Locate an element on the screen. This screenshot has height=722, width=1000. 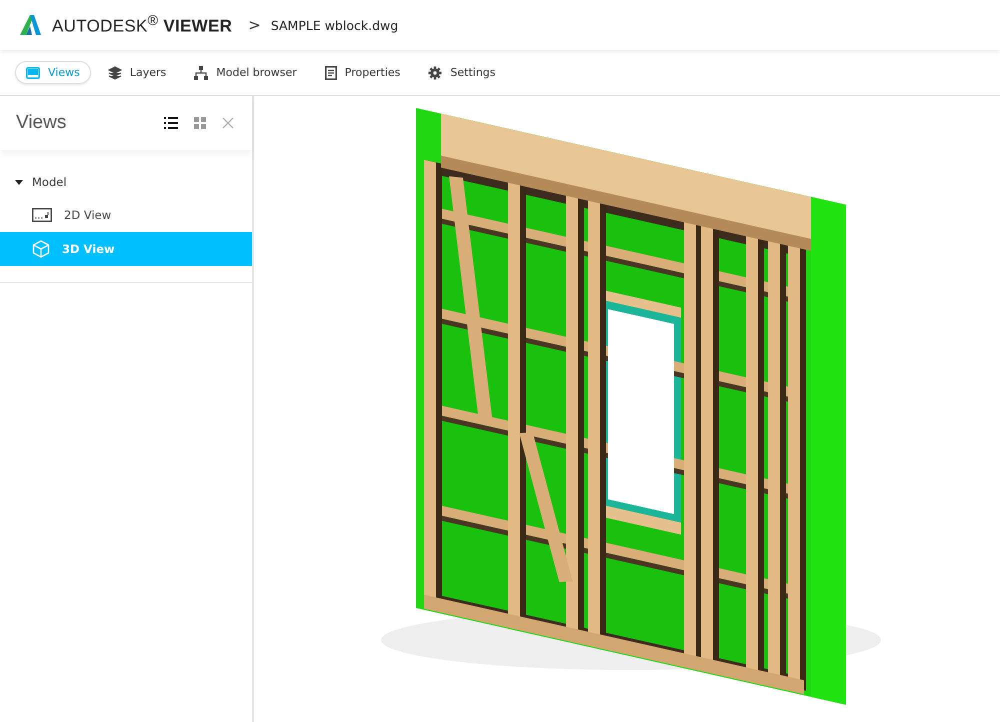
layers-icon is located at coordinates (115, 73).